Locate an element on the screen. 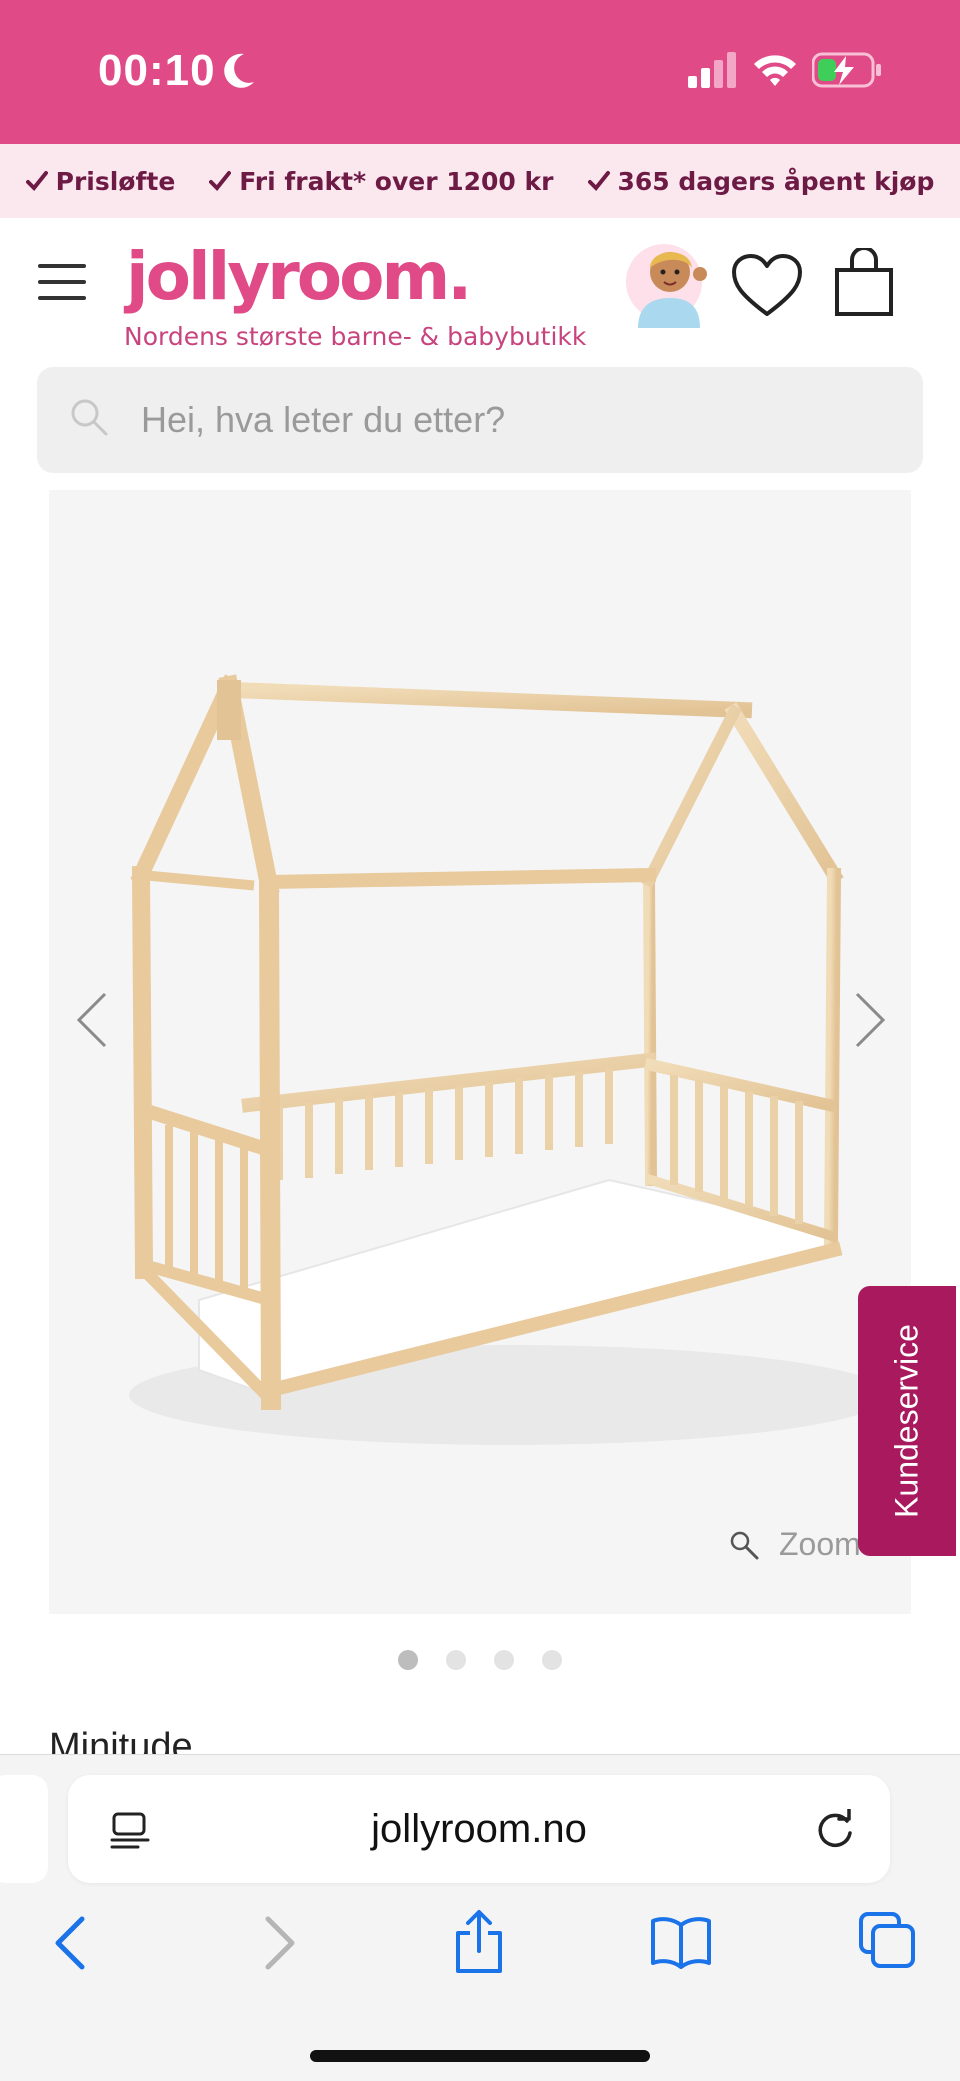  site-tagline: Nordens største barne- & babybutikk is located at coordinates (355, 336).